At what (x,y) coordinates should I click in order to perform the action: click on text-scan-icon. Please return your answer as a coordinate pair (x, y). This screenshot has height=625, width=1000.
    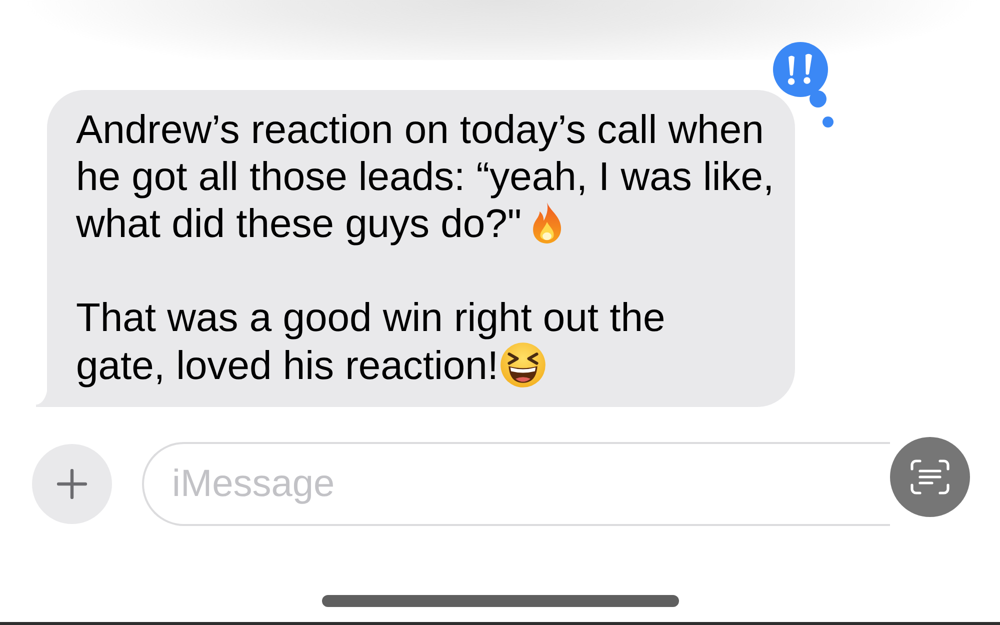
    Looking at the image, I should click on (930, 477).